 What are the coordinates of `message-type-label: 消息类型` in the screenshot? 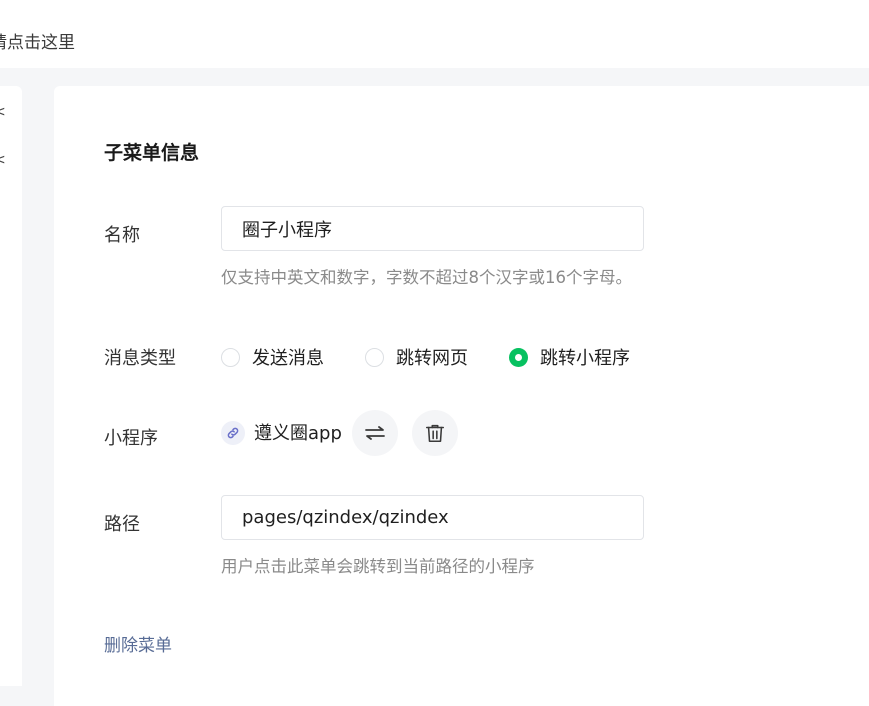 It's located at (140, 358).